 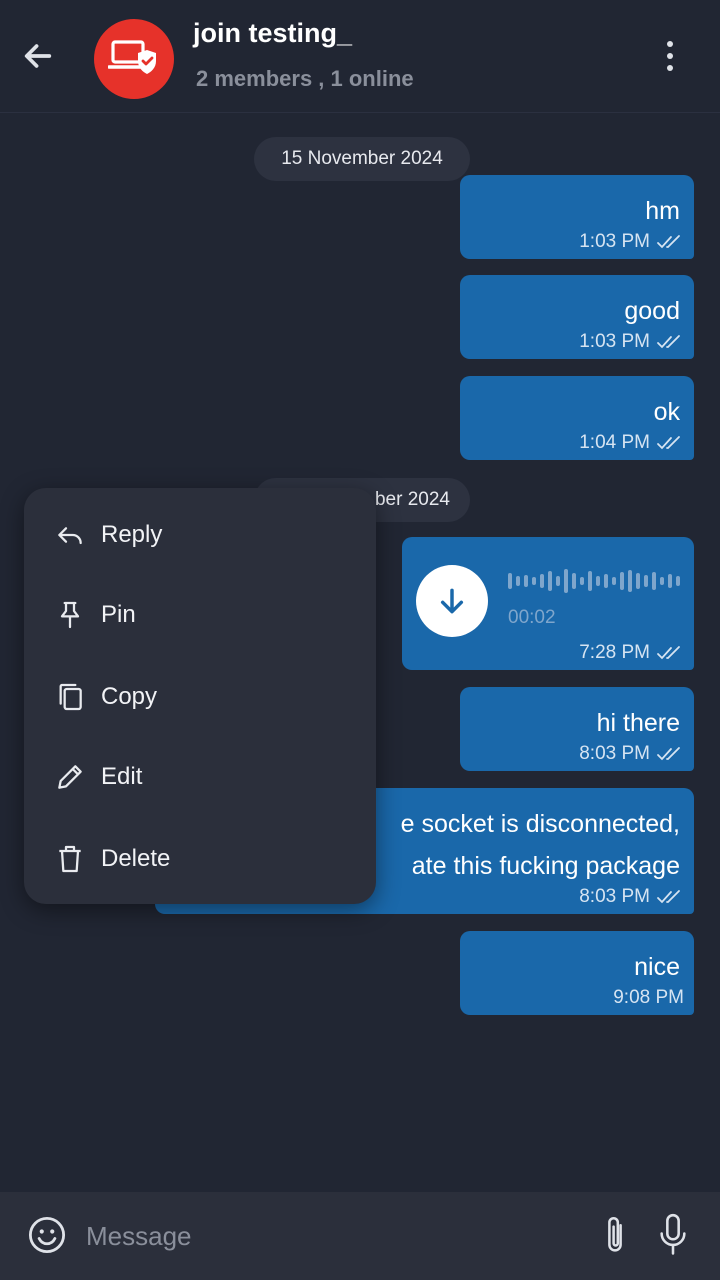 What do you see at coordinates (70, 859) in the screenshot?
I see `delete-icon` at bounding box center [70, 859].